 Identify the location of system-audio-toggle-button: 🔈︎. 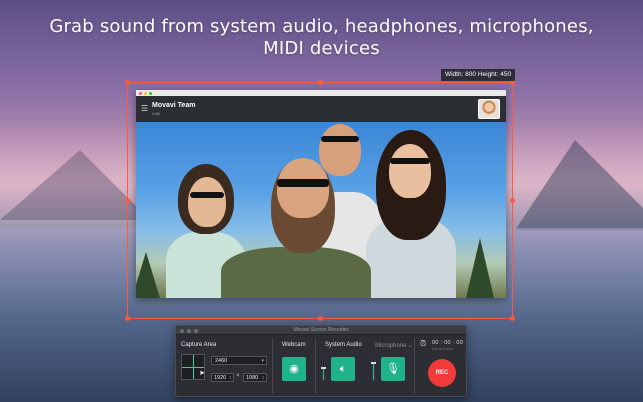
(343, 369).